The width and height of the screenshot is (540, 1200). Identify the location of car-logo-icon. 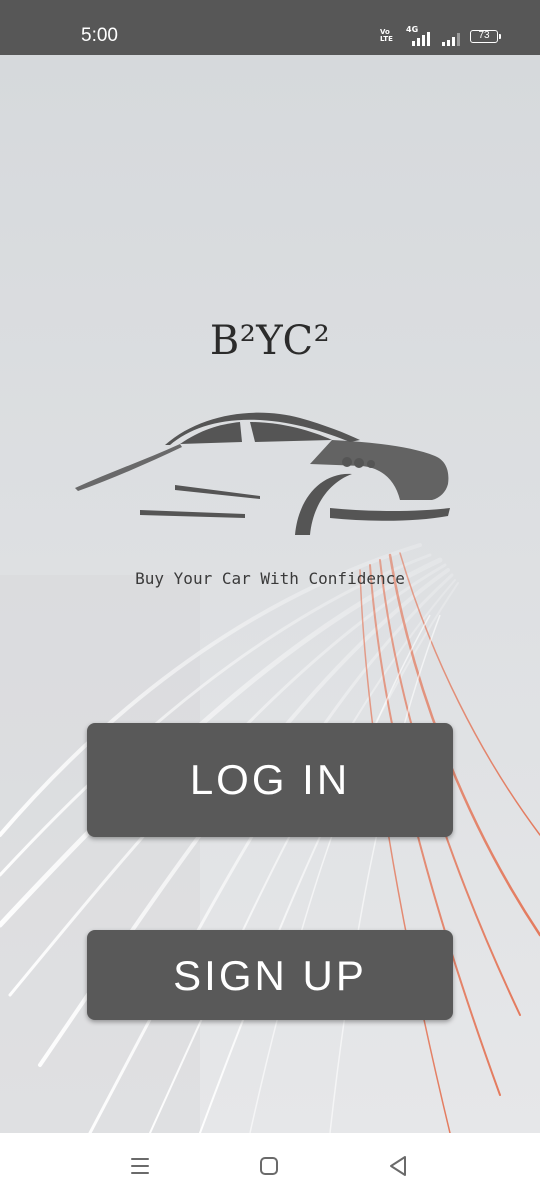
(262, 473).